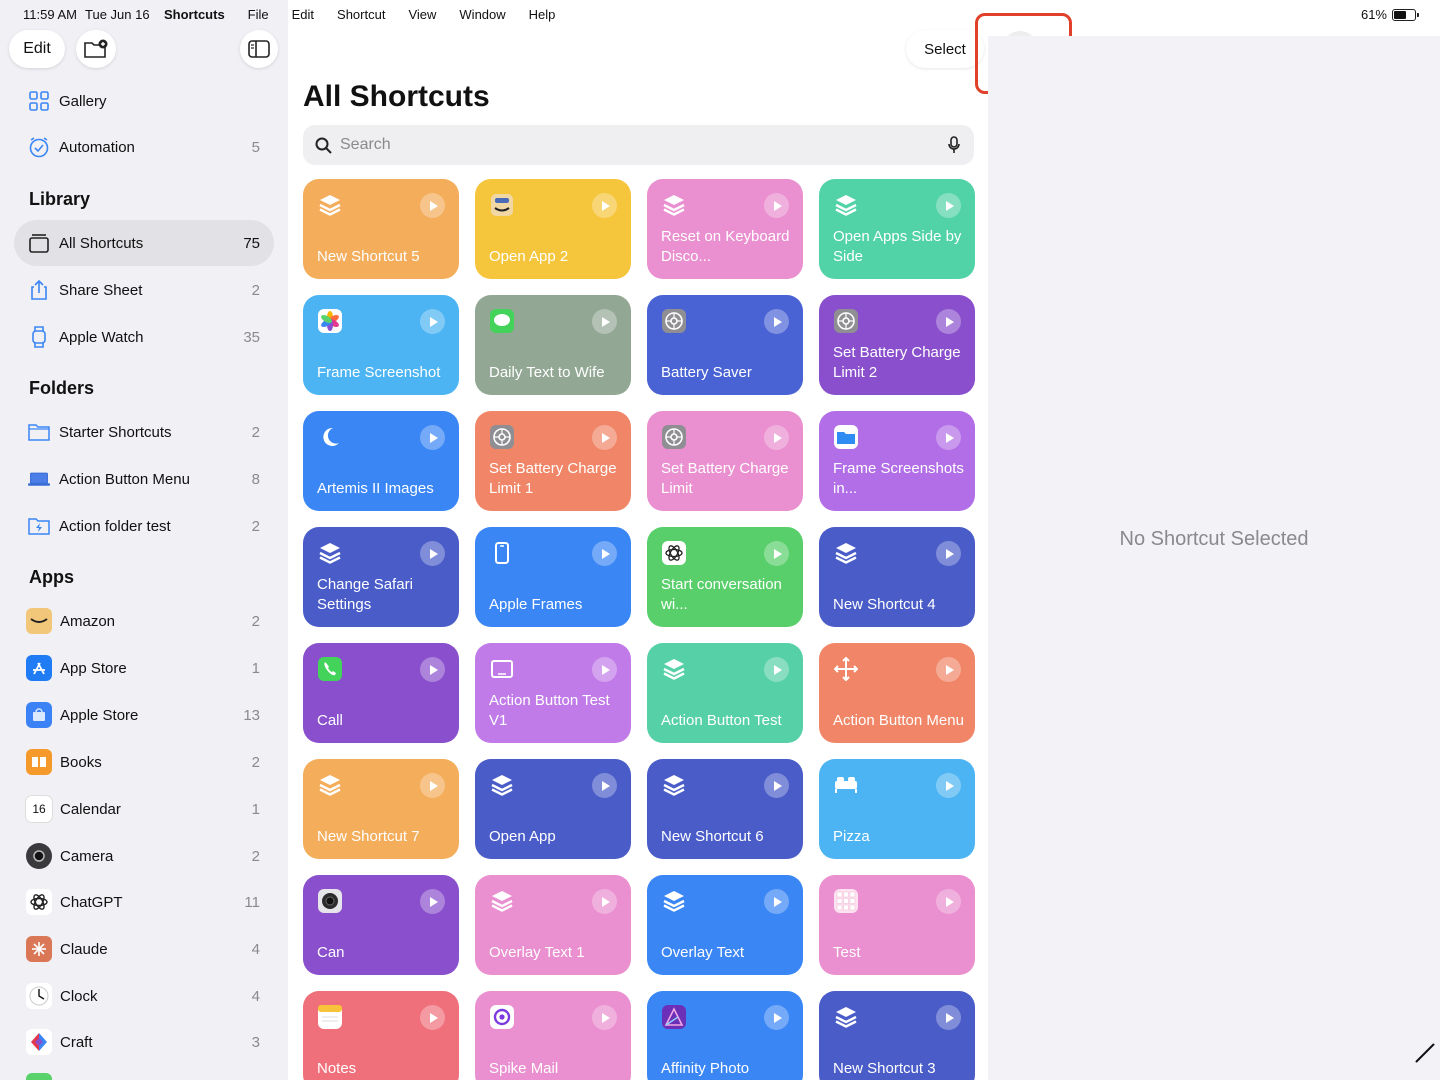 Image resolution: width=1440 pixels, height=1080 pixels. Describe the element at coordinates (542, 14) in the screenshot. I see `menu-help: Help` at that location.